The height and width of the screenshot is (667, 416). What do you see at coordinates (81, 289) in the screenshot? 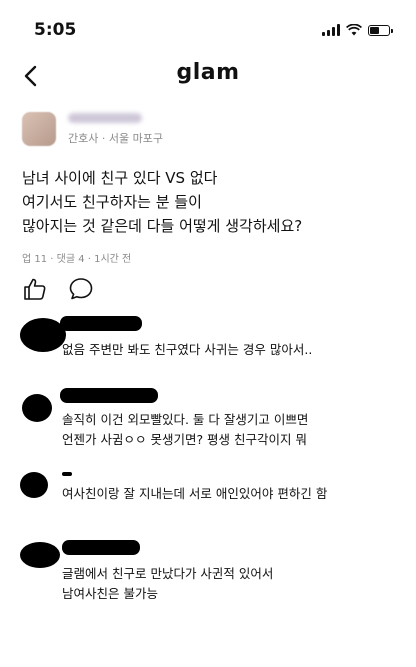
I see `speech-bubble-icon` at bounding box center [81, 289].